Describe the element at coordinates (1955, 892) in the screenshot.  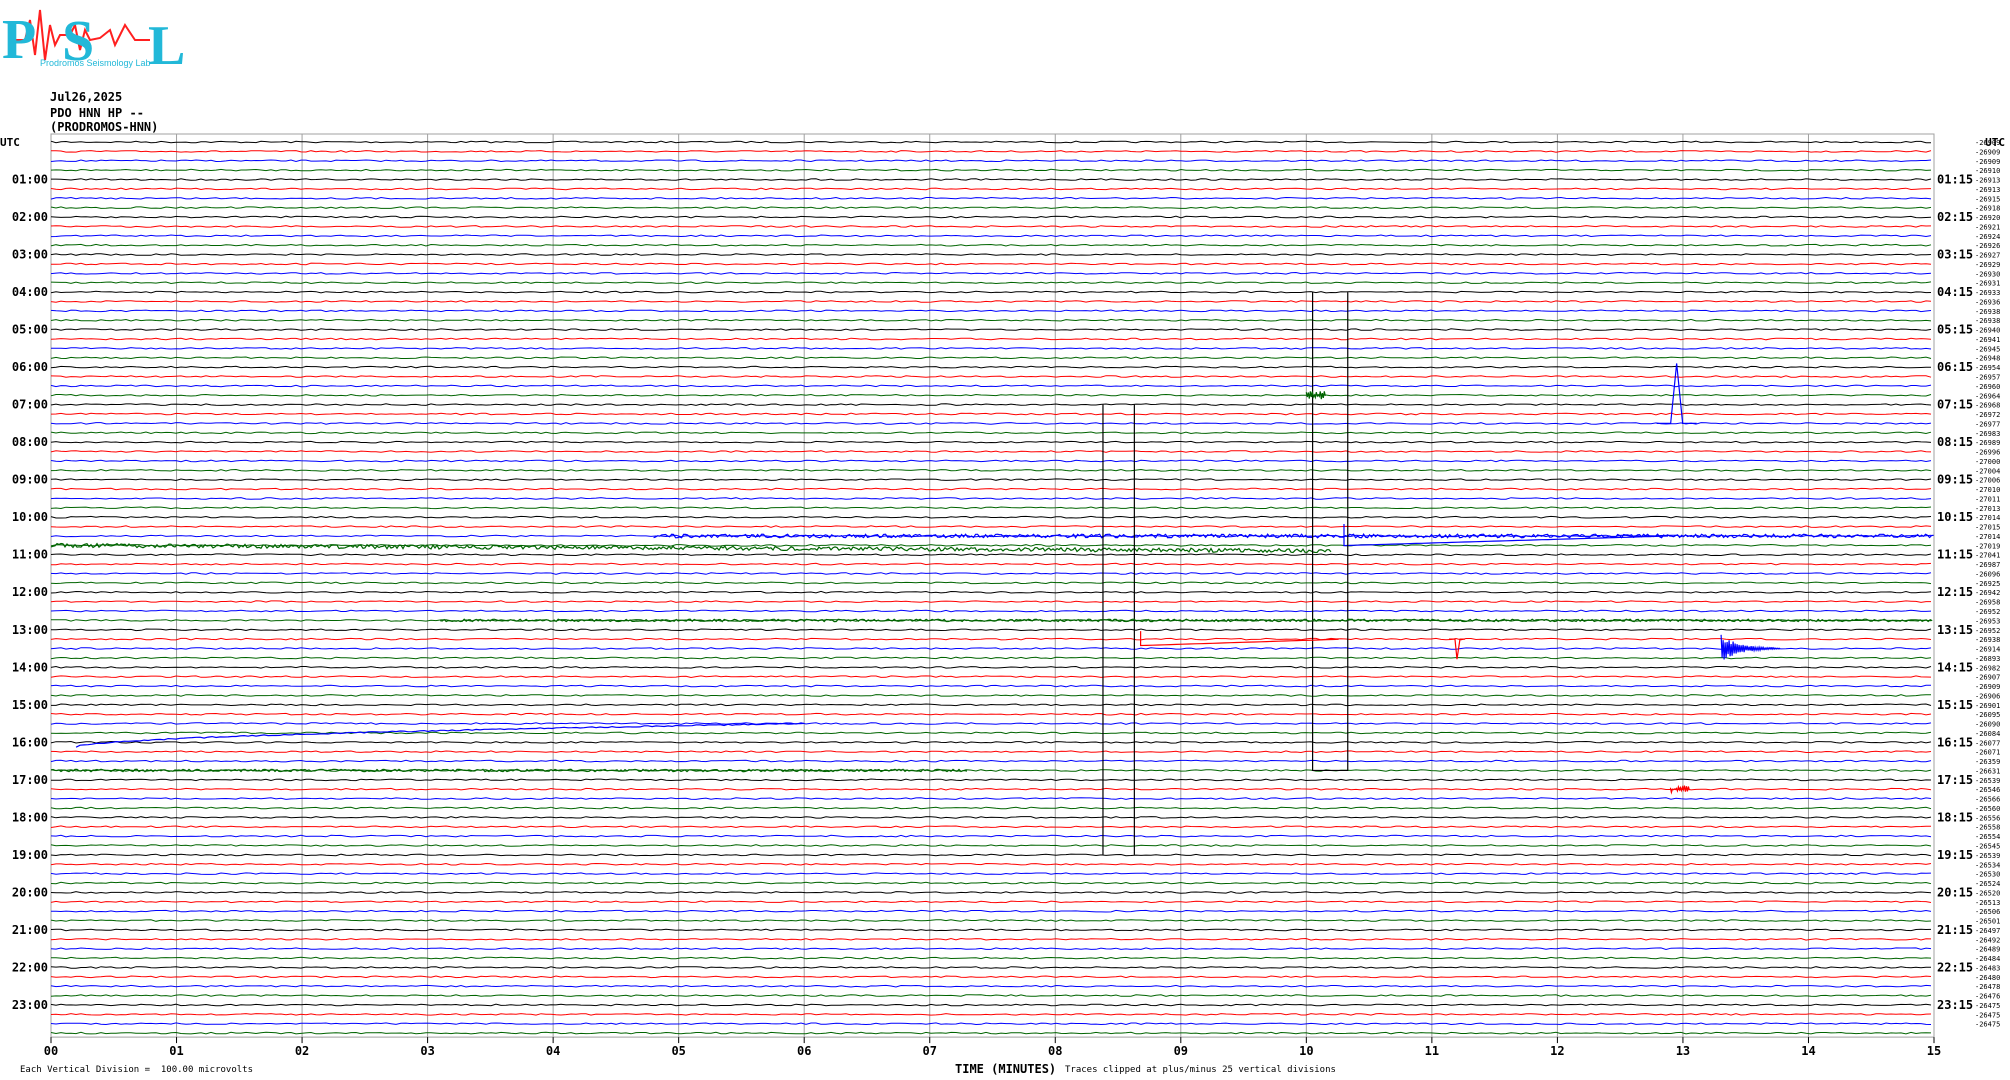
I see `hour-label-right: 20:15` at that location.